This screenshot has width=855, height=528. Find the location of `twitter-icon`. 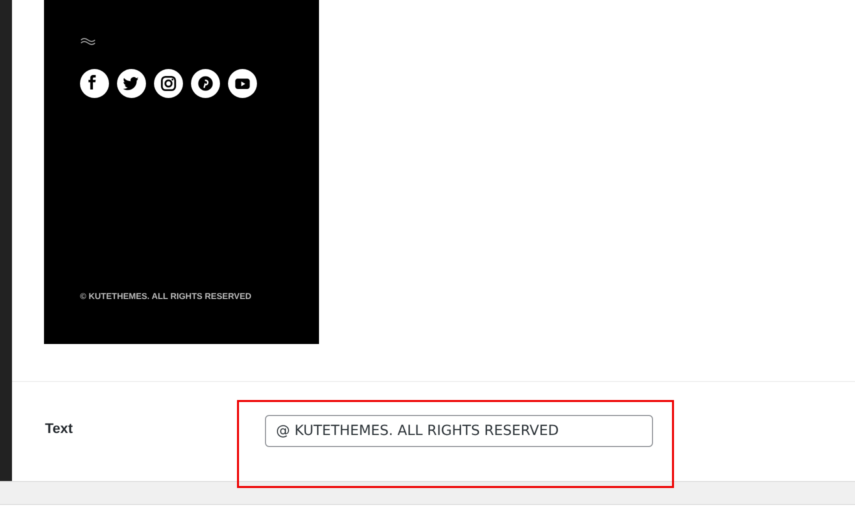

twitter-icon is located at coordinates (131, 83).